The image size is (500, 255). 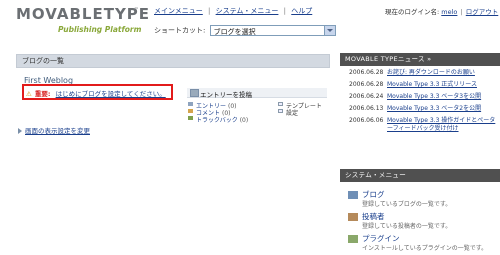 I want to click on news-item: 2006.06.28 Movable Type 3.3 正式リリース, so click(x=420, y=85).